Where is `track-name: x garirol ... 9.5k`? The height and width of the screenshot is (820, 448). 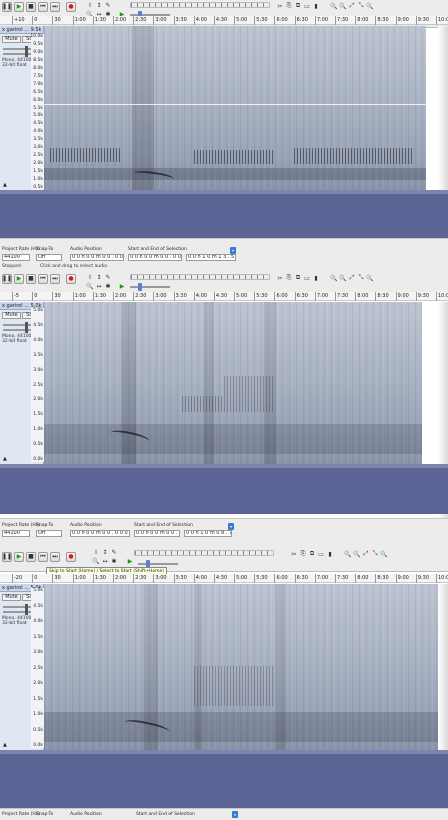
track-name: x garirol ... 9.5k is located at coordinates (21, 30).